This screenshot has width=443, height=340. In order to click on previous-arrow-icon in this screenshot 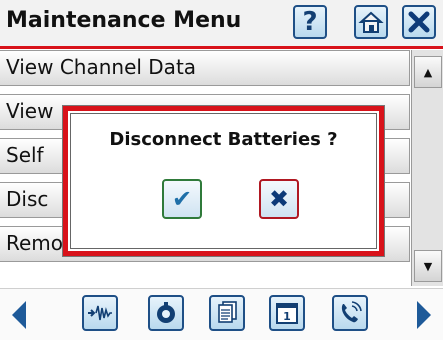, I will do `click(19, 315)`.